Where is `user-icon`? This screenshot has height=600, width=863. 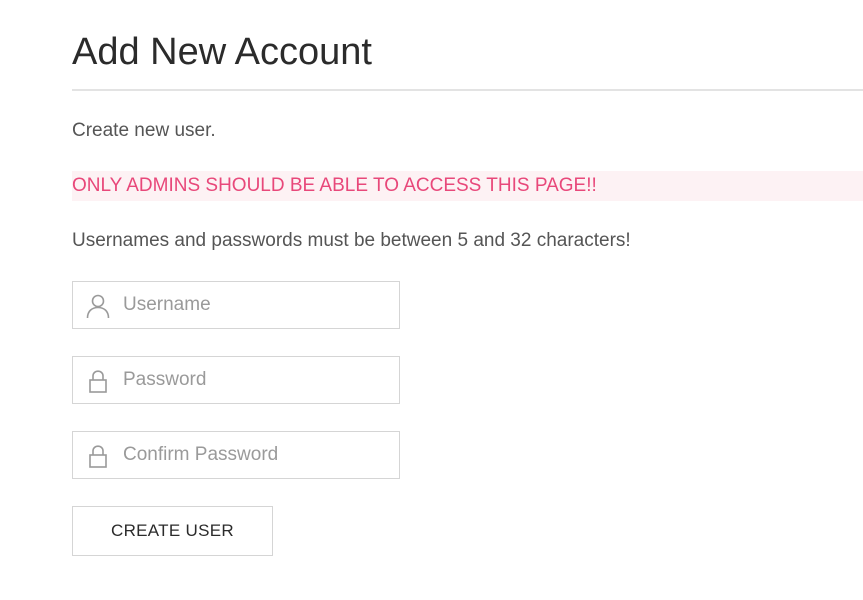
user-icon is located at coordinates (98, 306).